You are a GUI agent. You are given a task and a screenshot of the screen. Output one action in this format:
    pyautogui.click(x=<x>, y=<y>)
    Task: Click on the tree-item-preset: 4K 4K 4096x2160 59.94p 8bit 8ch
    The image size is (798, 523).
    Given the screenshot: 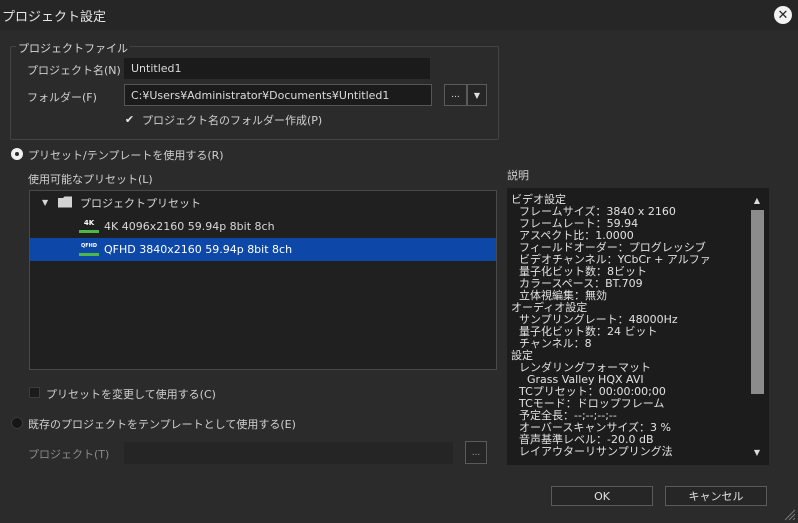 What is the action you would take?
    pyautogui.click(x=263, y=226)
    